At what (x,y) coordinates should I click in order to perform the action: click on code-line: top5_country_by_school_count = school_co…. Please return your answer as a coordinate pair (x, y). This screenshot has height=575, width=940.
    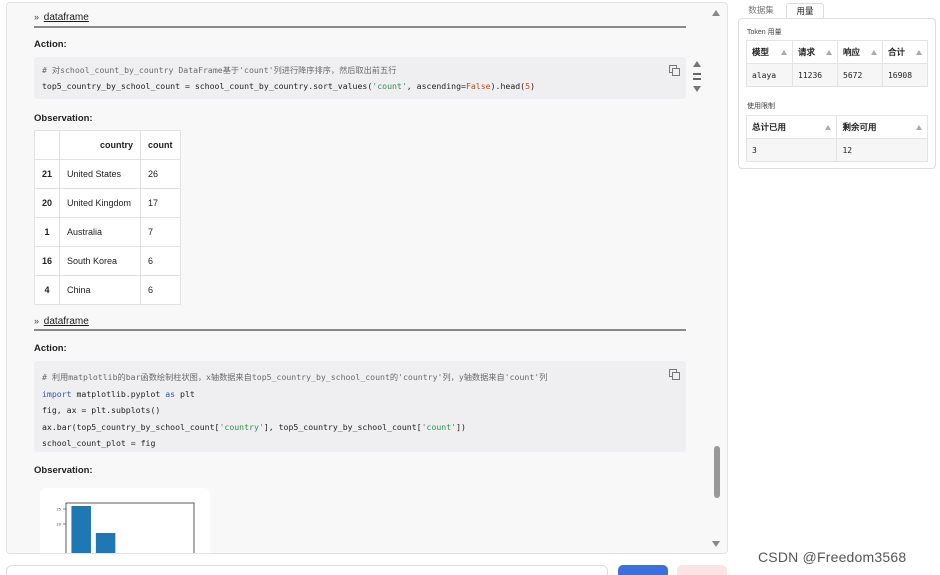
    Looking at the image, I should click on (288, 86).